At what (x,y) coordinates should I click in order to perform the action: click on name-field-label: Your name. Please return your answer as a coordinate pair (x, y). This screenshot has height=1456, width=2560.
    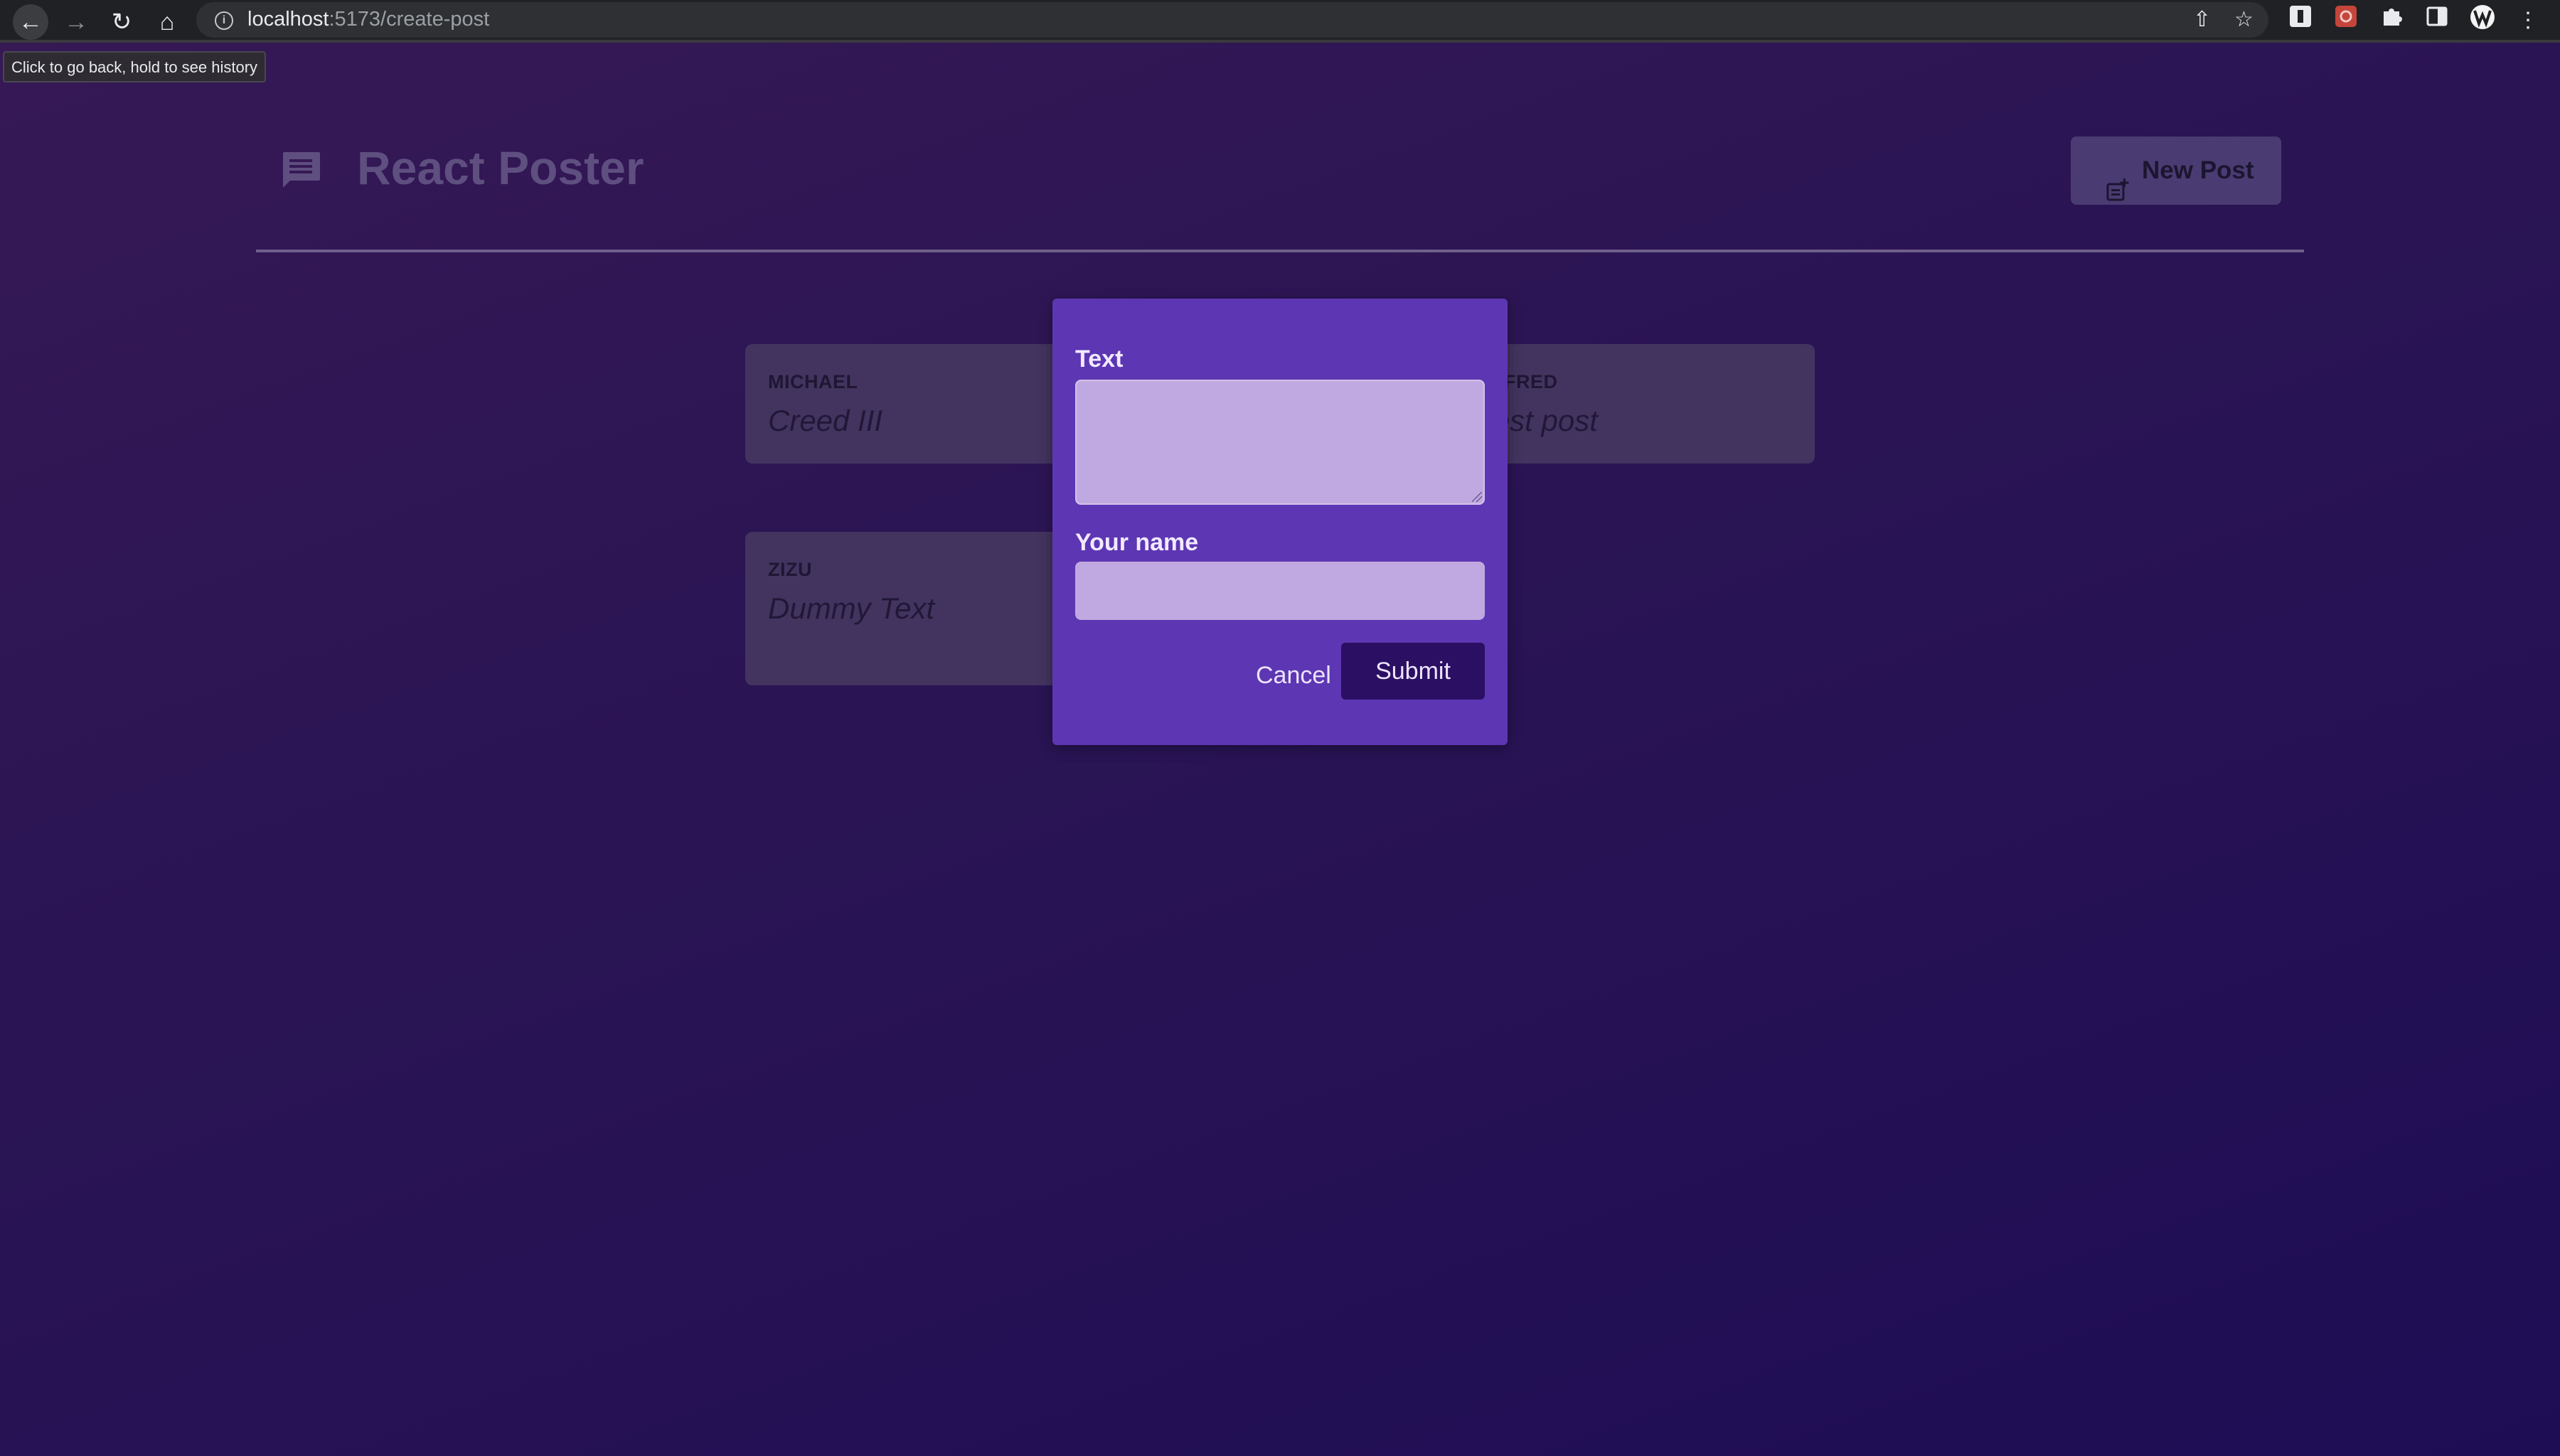
    Looking at the image, I should click on (1137, 542).